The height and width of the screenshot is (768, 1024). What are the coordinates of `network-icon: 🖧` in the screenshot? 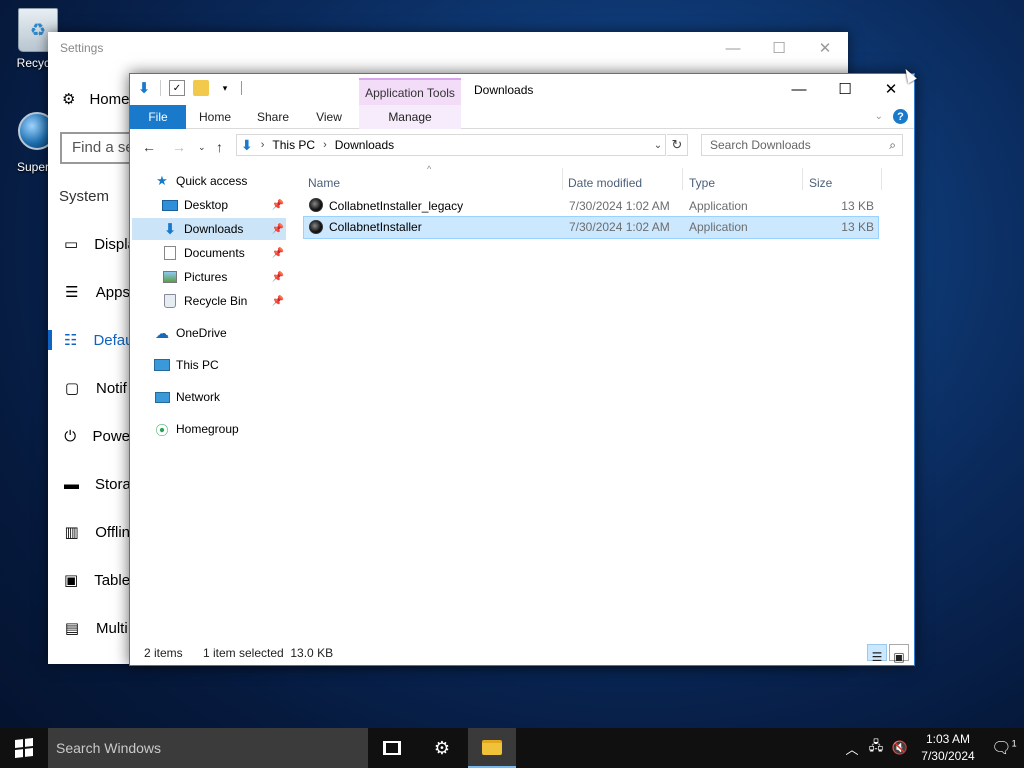 It's located at (876, 748).